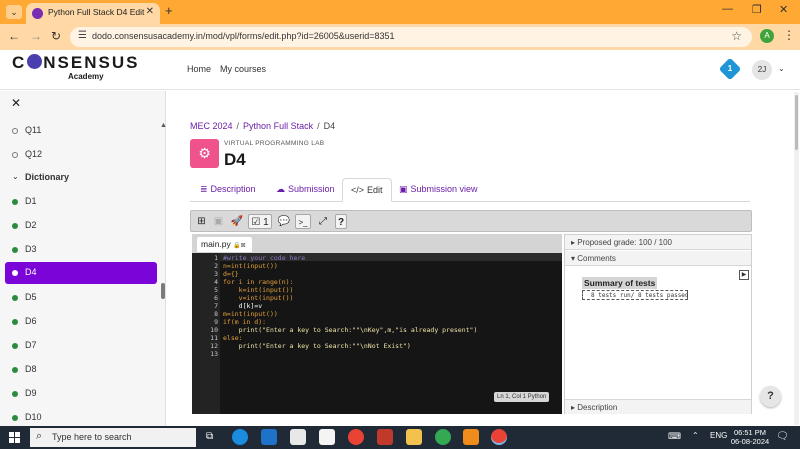 This screenshot has width=800, height=449. I want to click on file-tab-main-py: main.py 🔒⊠, so click(224, 244).